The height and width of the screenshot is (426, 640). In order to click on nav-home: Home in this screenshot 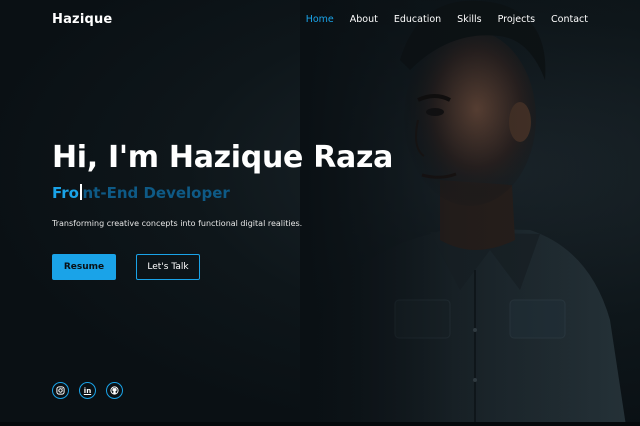, I will do `click(320, 19)`.